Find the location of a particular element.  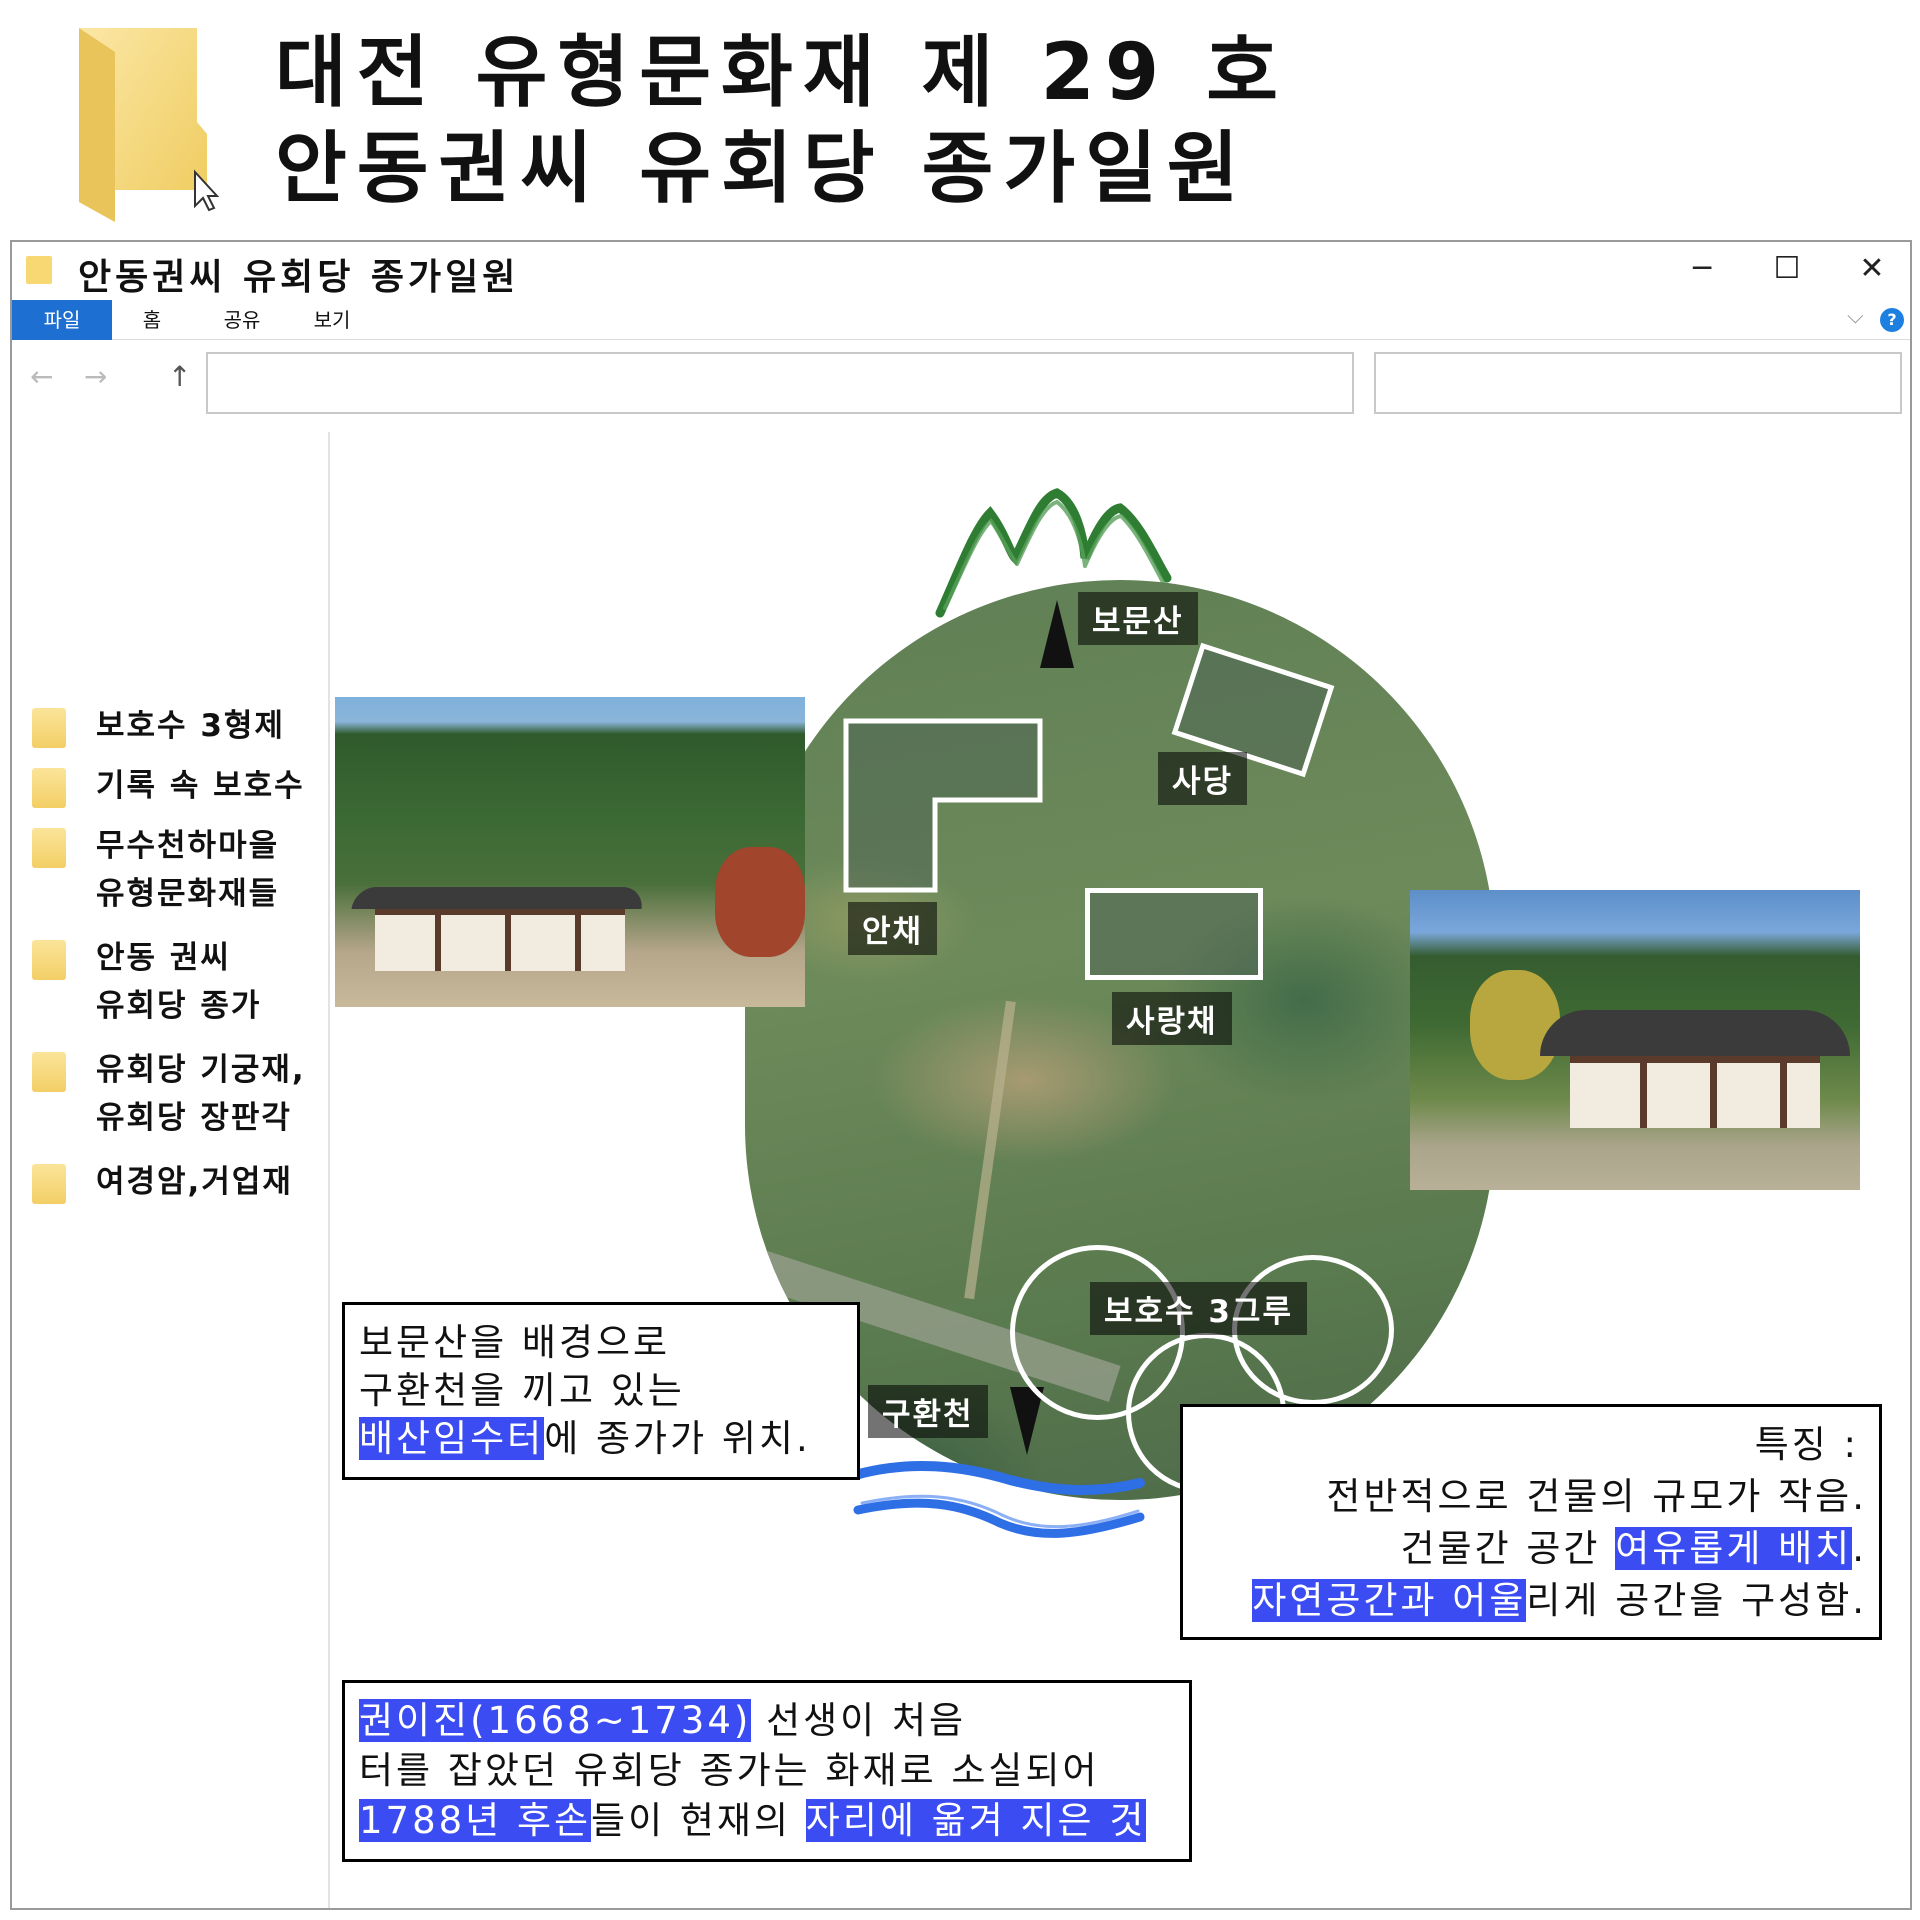

sidebar-item-yeogyeongam: 여경암,거업재 is located at coordinates (177, 1188).